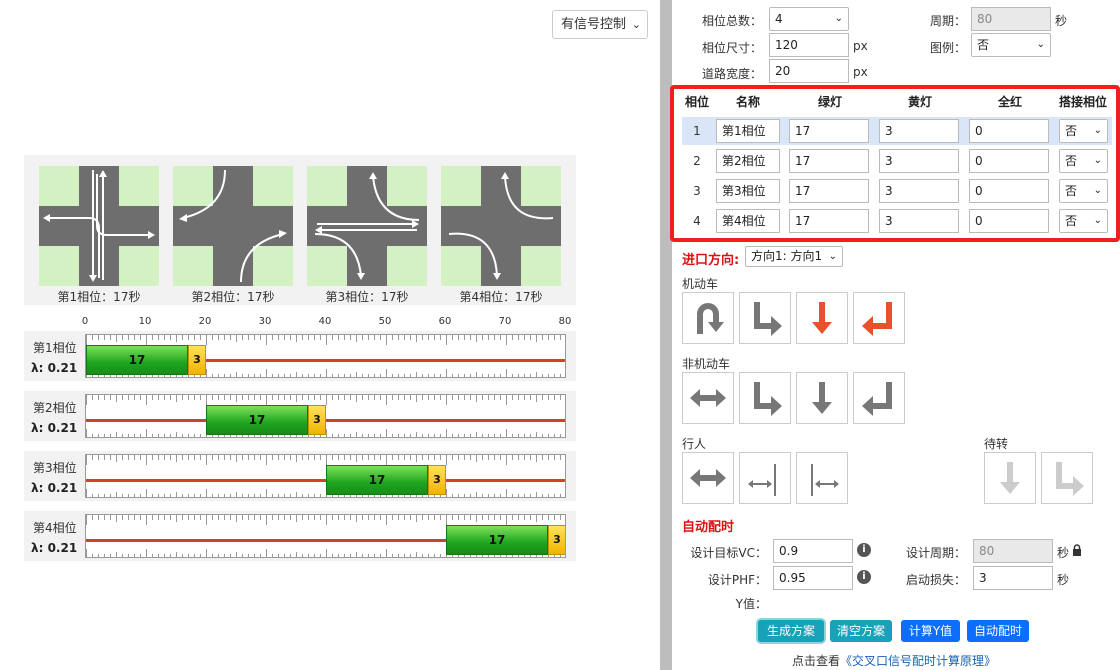 Image resolution: width=1120 pixels, height=670 pixels. Describe the element at coordinates (697, 161) in the screenshot. I see `row-number: 2` at that location.